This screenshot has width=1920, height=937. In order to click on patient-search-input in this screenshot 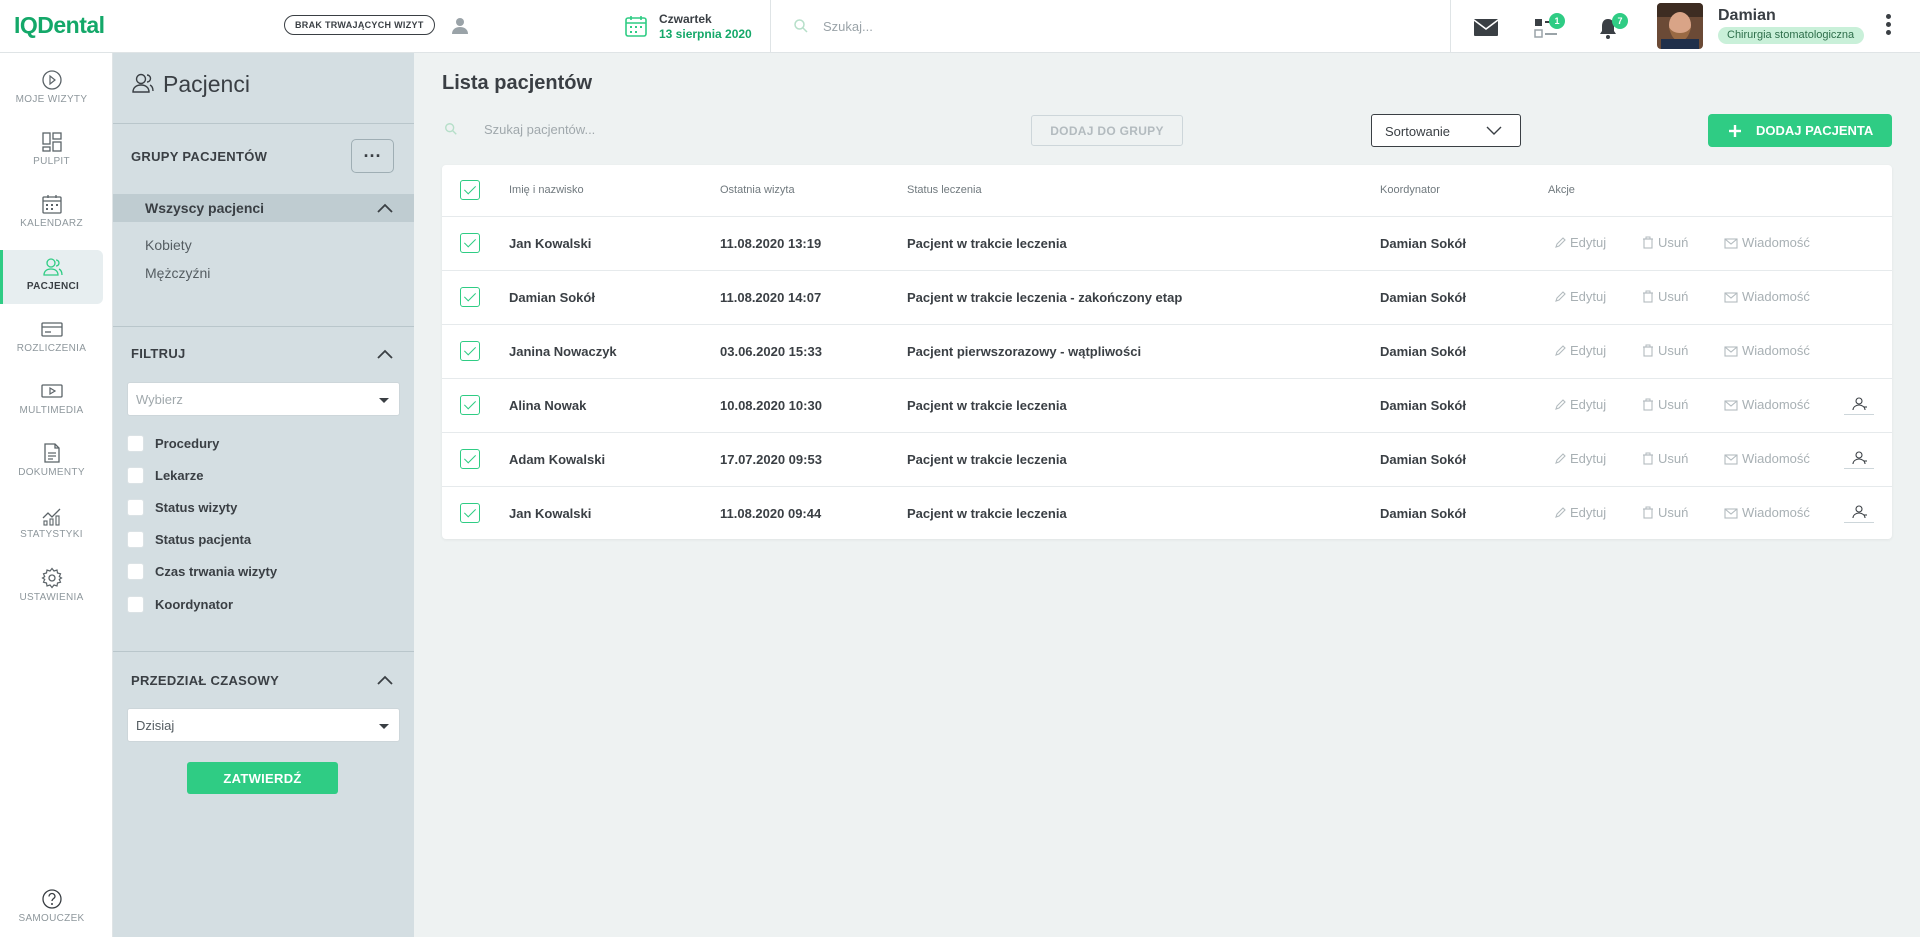, I will do `click(659, 129)`.